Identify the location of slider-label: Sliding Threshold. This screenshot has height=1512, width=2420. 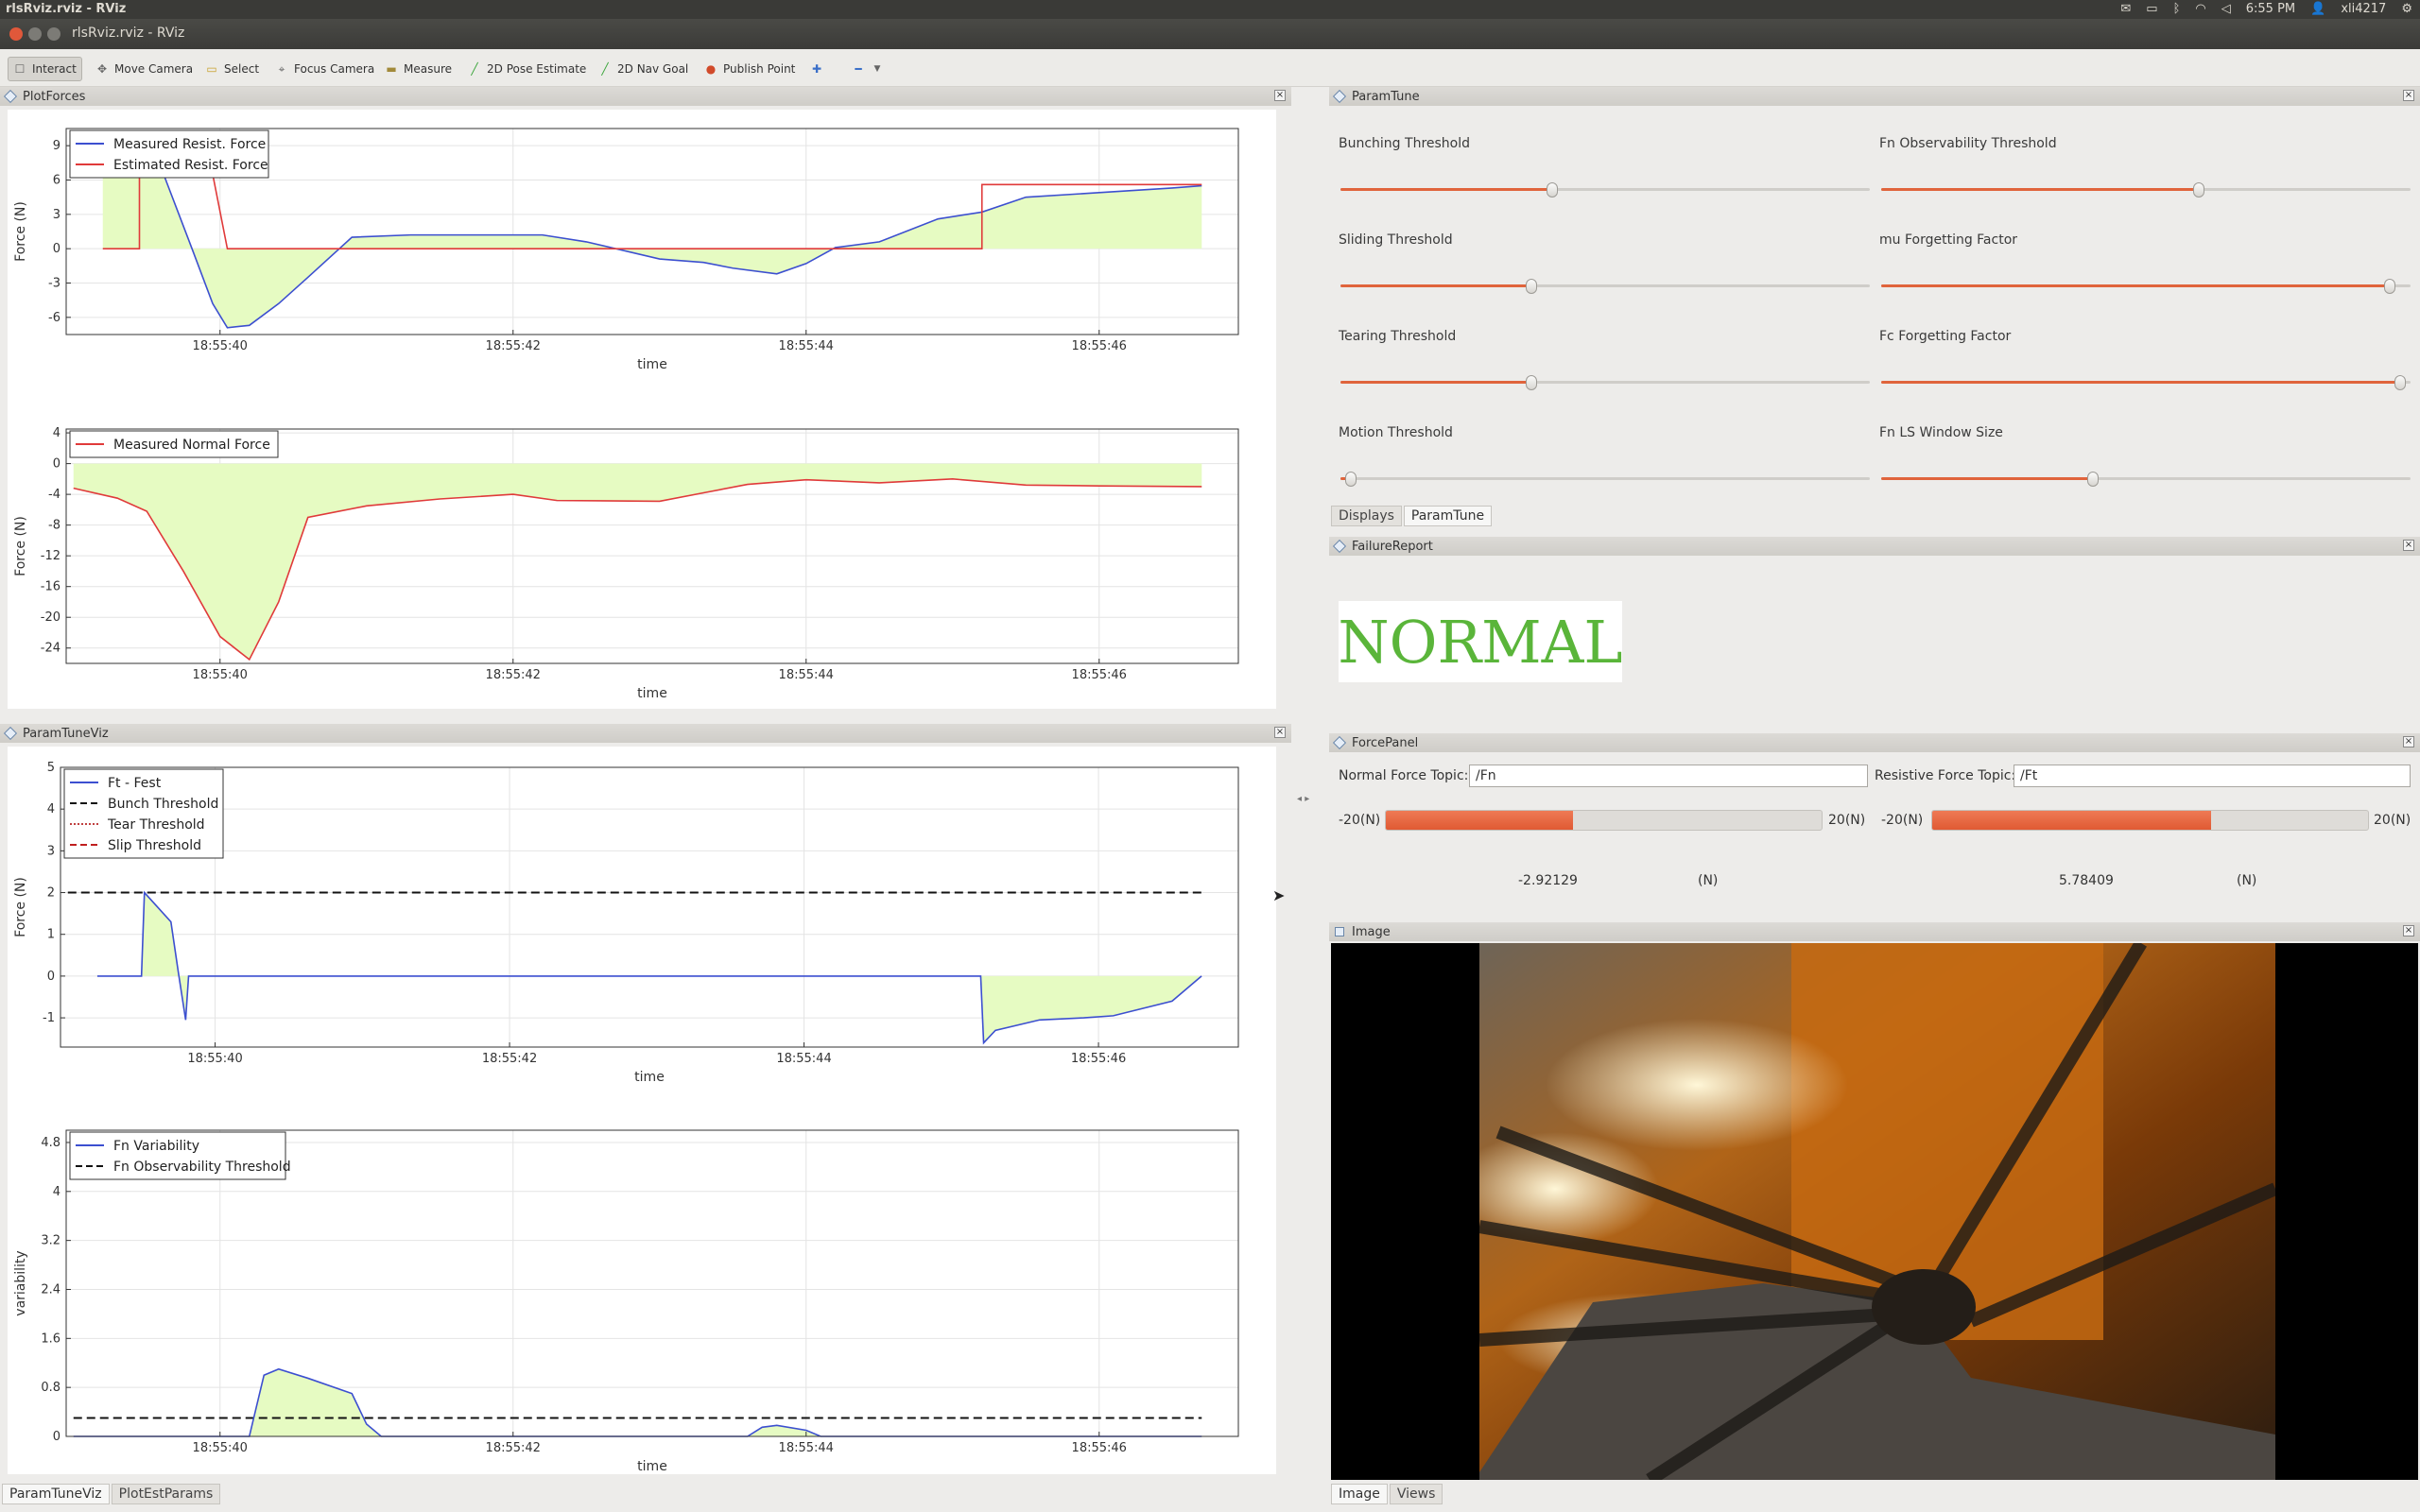
(1396, 240).